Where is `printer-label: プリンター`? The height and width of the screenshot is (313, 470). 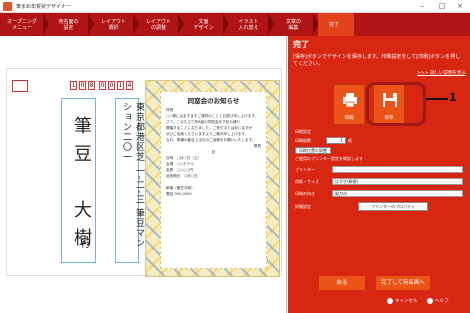 printer-label: プリンター is located at coordinates (305, 169).